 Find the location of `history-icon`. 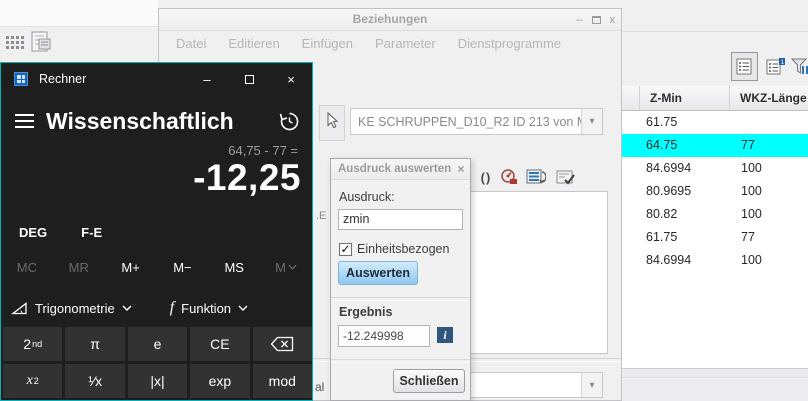

history-icon is located at coordinates (289, 121).